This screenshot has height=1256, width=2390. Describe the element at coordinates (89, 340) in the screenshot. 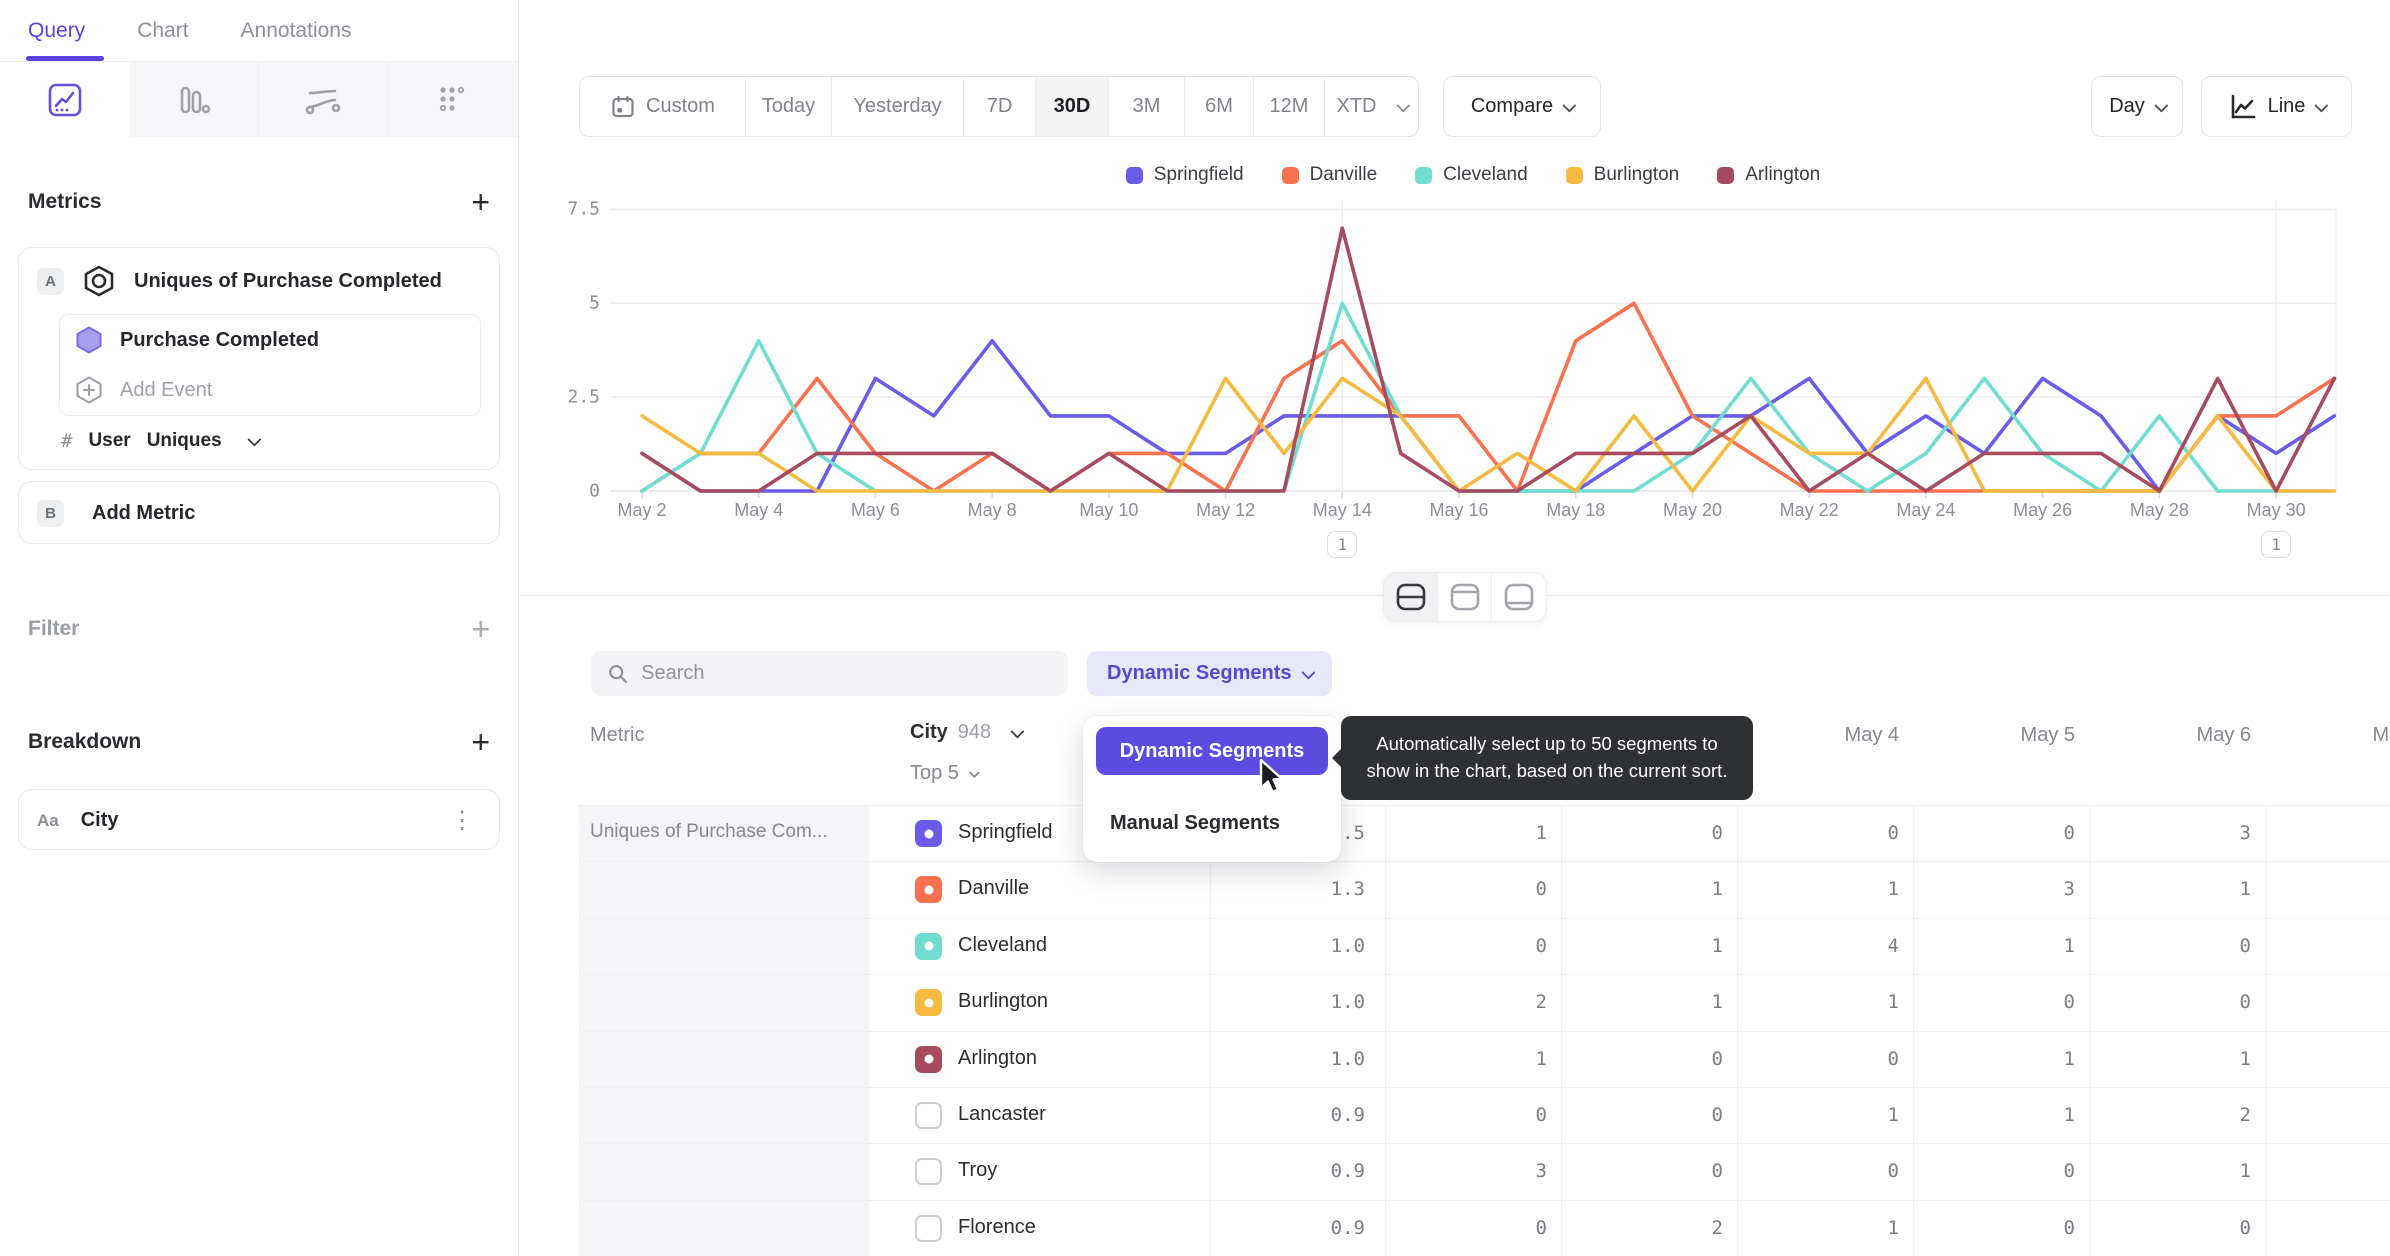

I see `event-hexagon-icon` at that location.